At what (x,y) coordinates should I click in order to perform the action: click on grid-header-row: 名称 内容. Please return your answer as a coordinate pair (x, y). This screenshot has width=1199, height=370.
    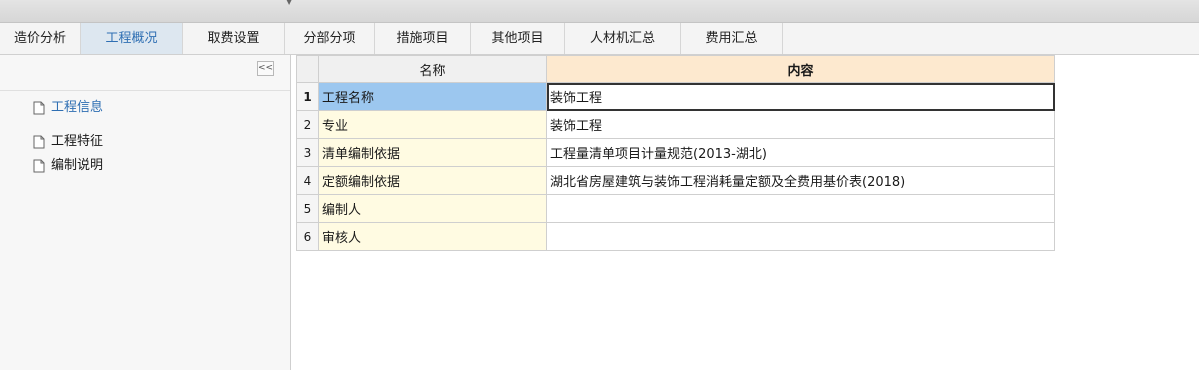
    Looking at the image, I should click on (675, 69).